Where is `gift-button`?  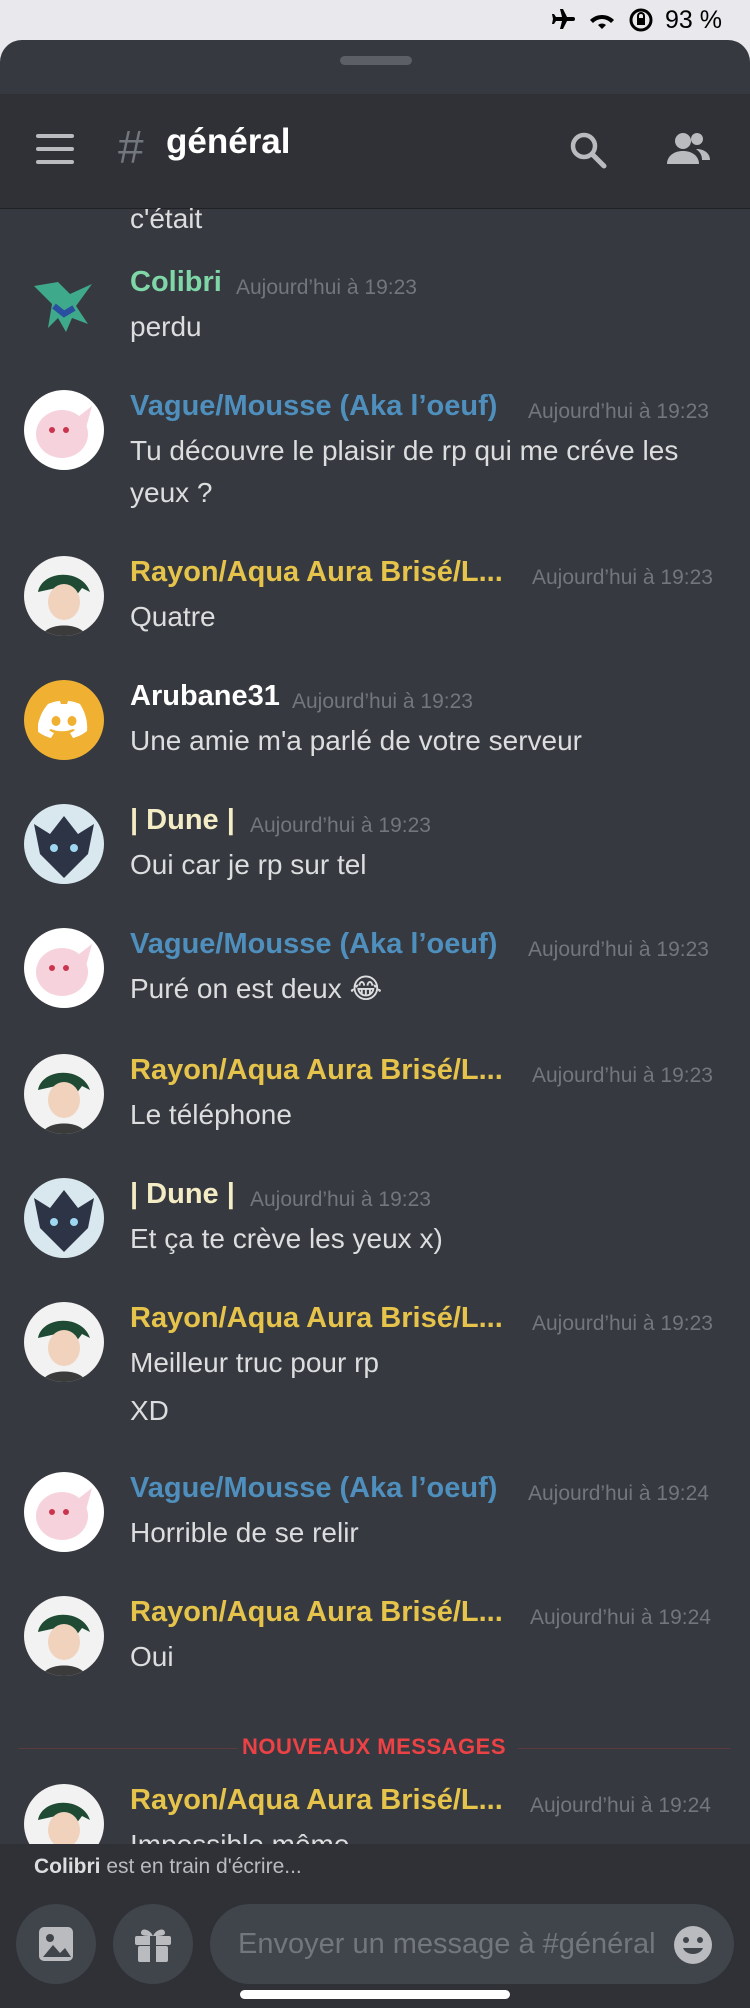
gift-button is located at coordinates (153, 1944).